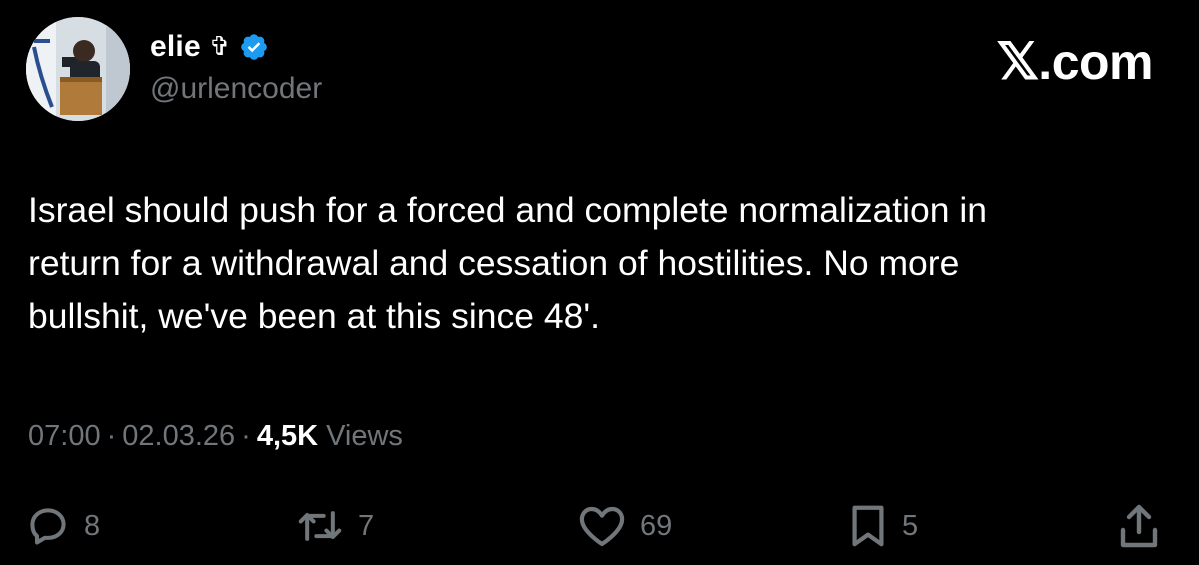  What do you see at coordinates (364, 436) in the screenshot?
I see `views-label: Views` at bounding box center [364, 436].